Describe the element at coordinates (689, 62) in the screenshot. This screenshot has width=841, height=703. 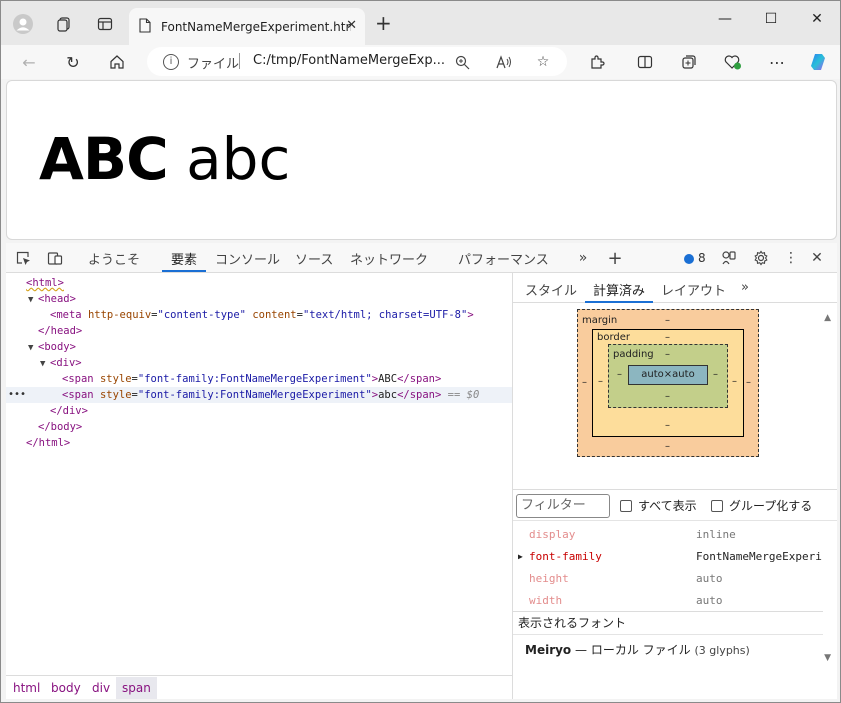
I see `collections-icon` at that location.